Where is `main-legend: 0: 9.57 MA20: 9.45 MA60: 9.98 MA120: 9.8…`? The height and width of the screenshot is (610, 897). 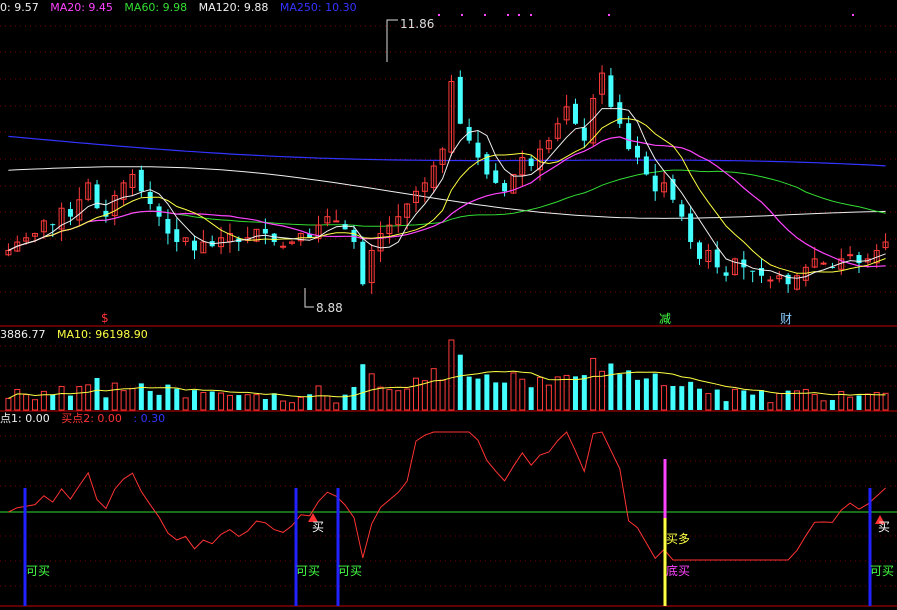
main-legend: 0: 9.57 MA20: 9.45 MA60: 9.98 MA120: 9.8… is located at coordinates (182, 7).